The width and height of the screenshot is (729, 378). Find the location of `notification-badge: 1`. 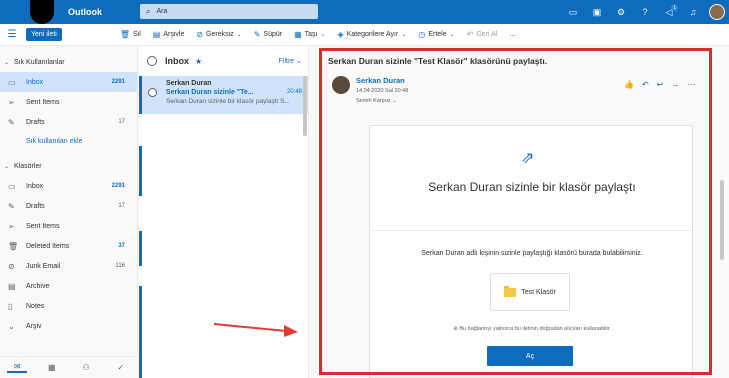

notification-badge: 1 is located at coordinates (674, 7).